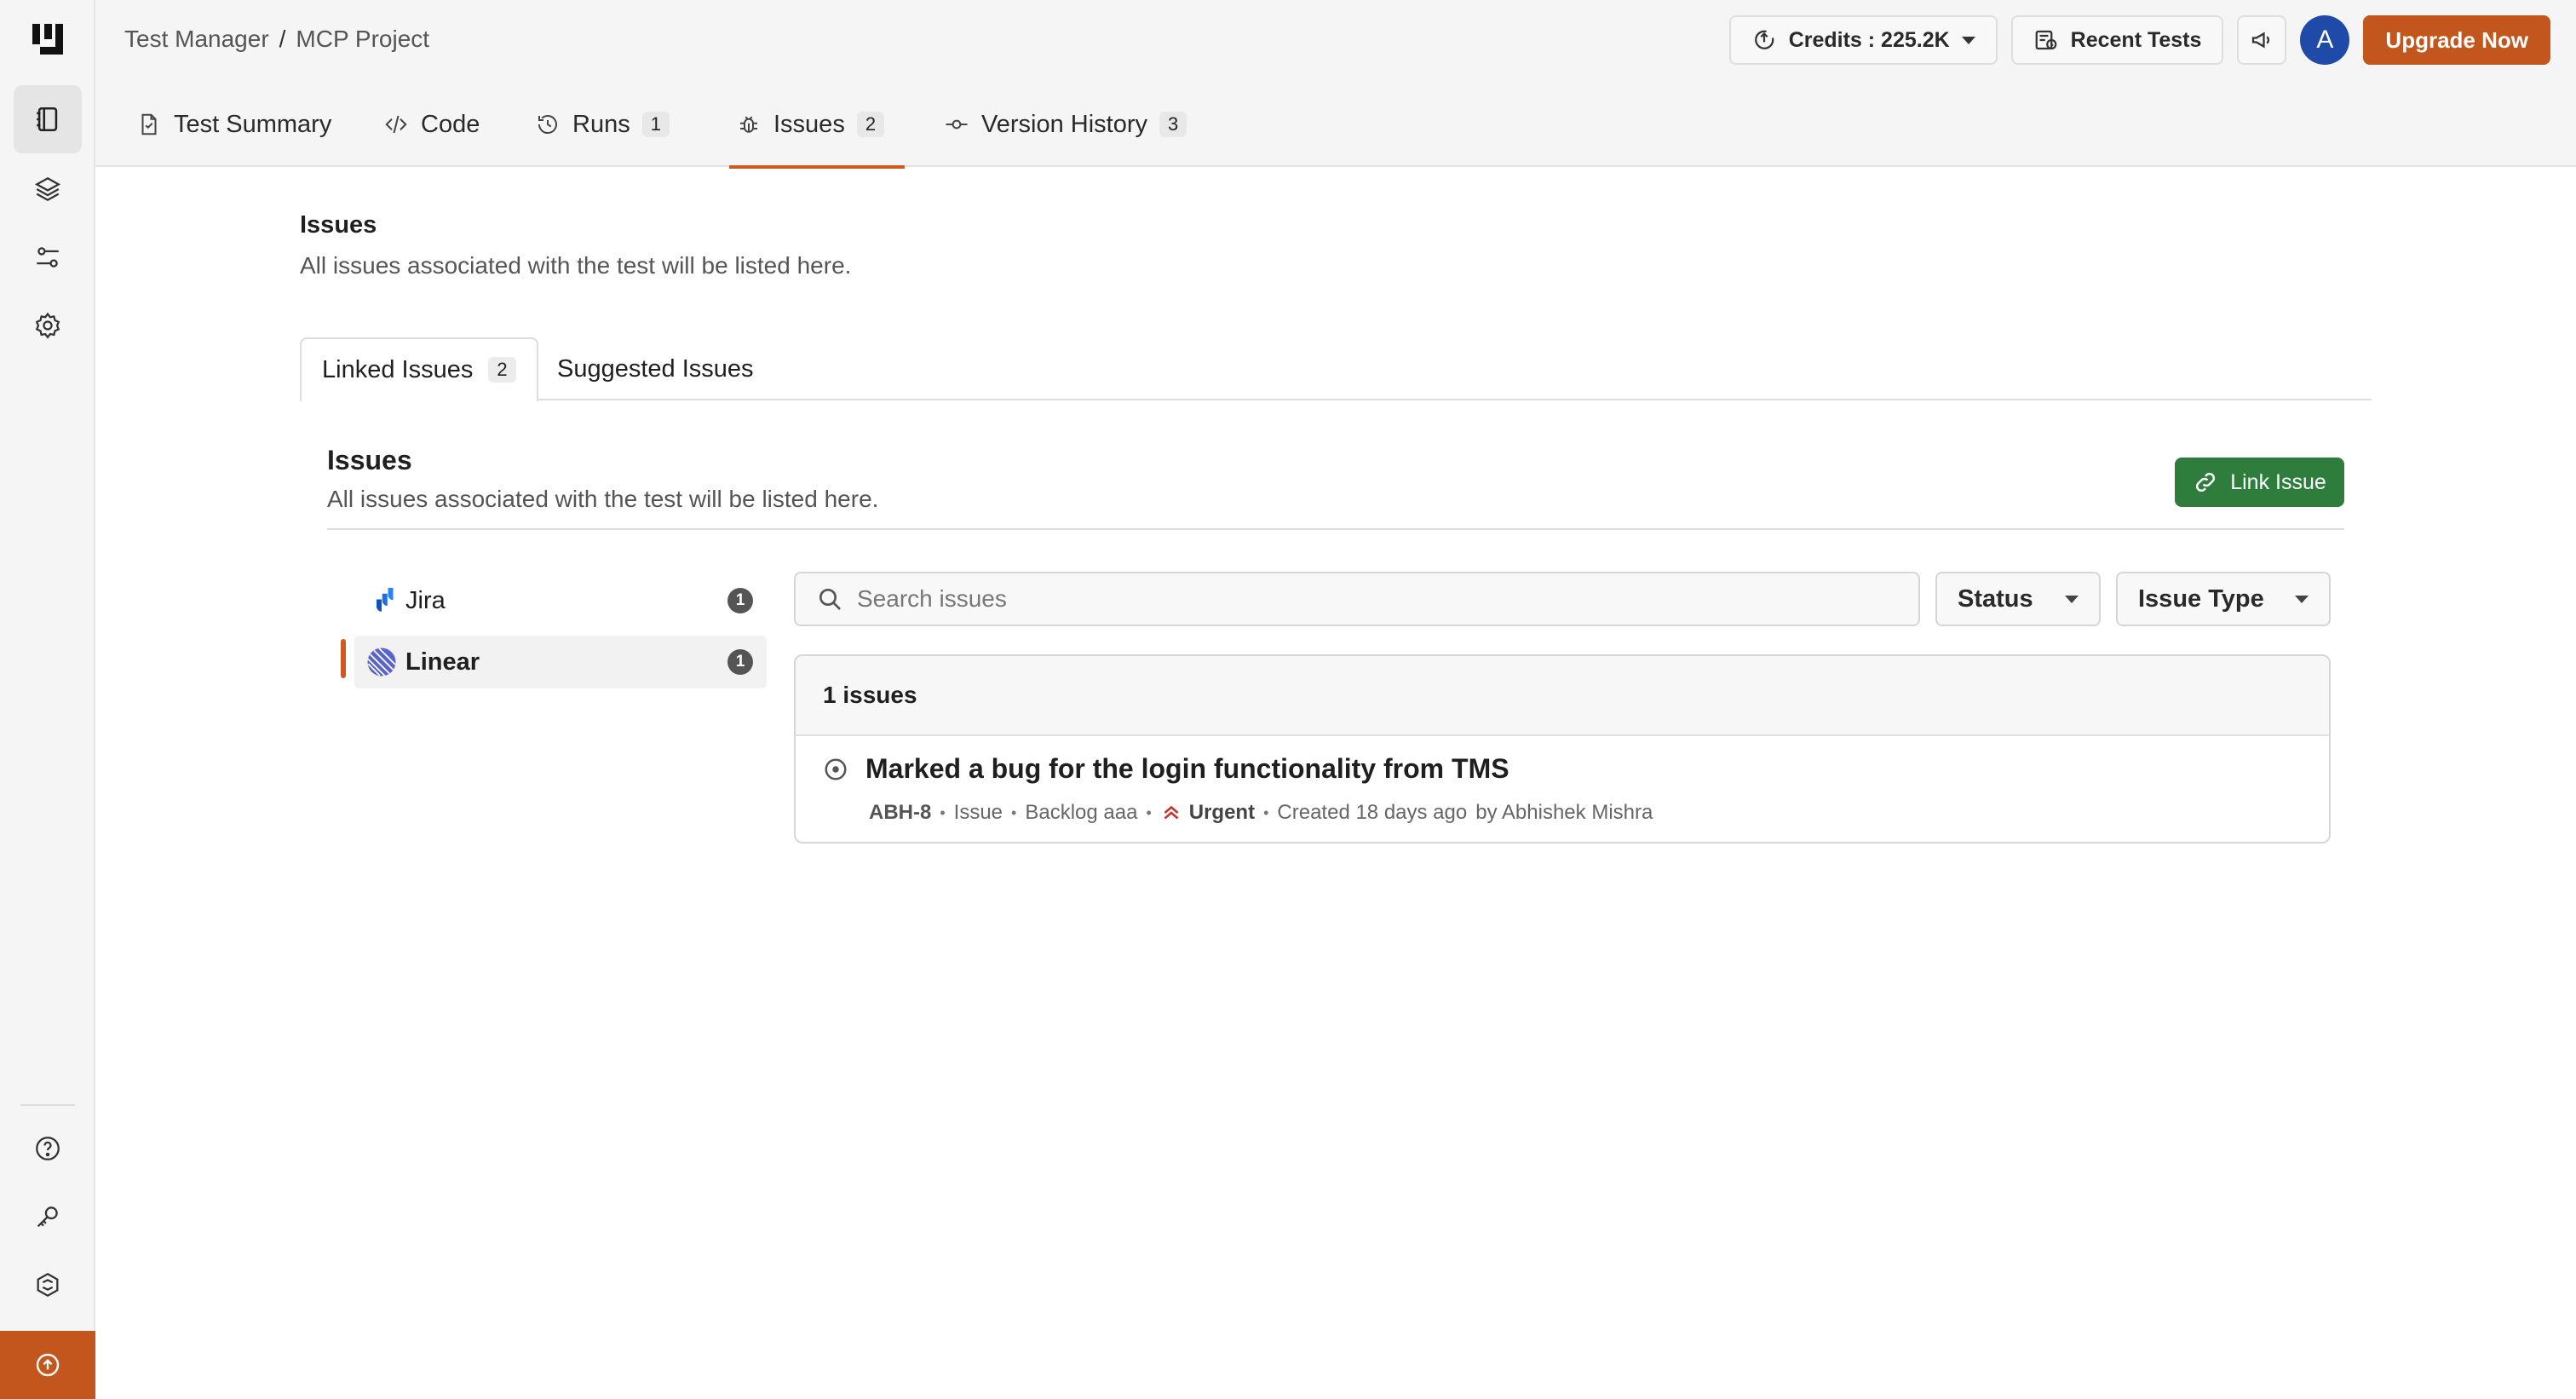  What do you see at coordinates (901, 812) in the screenshot?
I see `issue-key: ABH-8` at bounding box center [901, 812].